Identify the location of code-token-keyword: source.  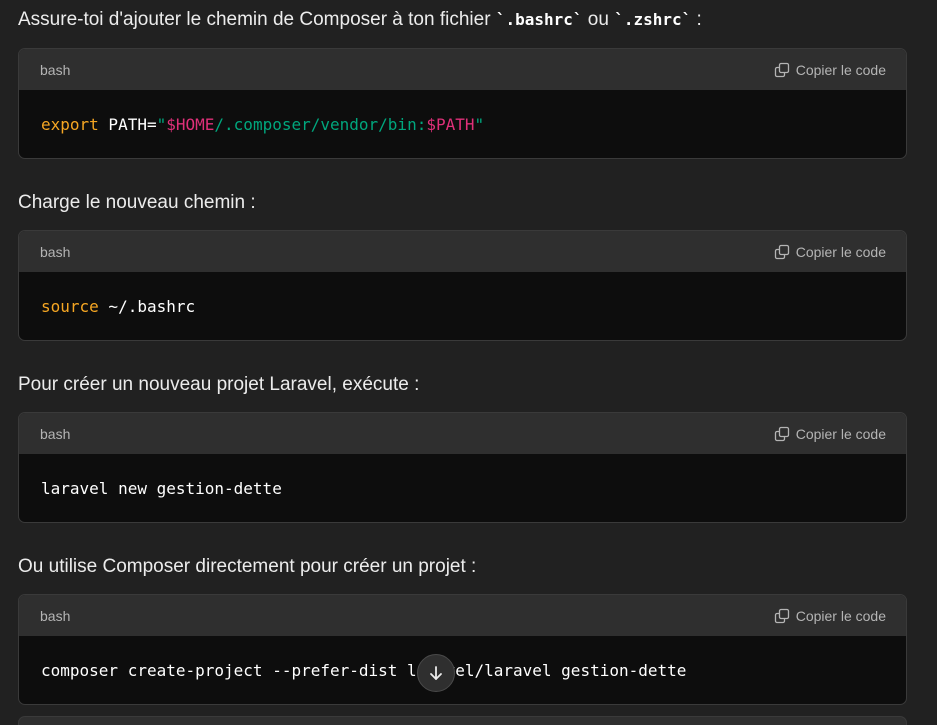
(70, 306).